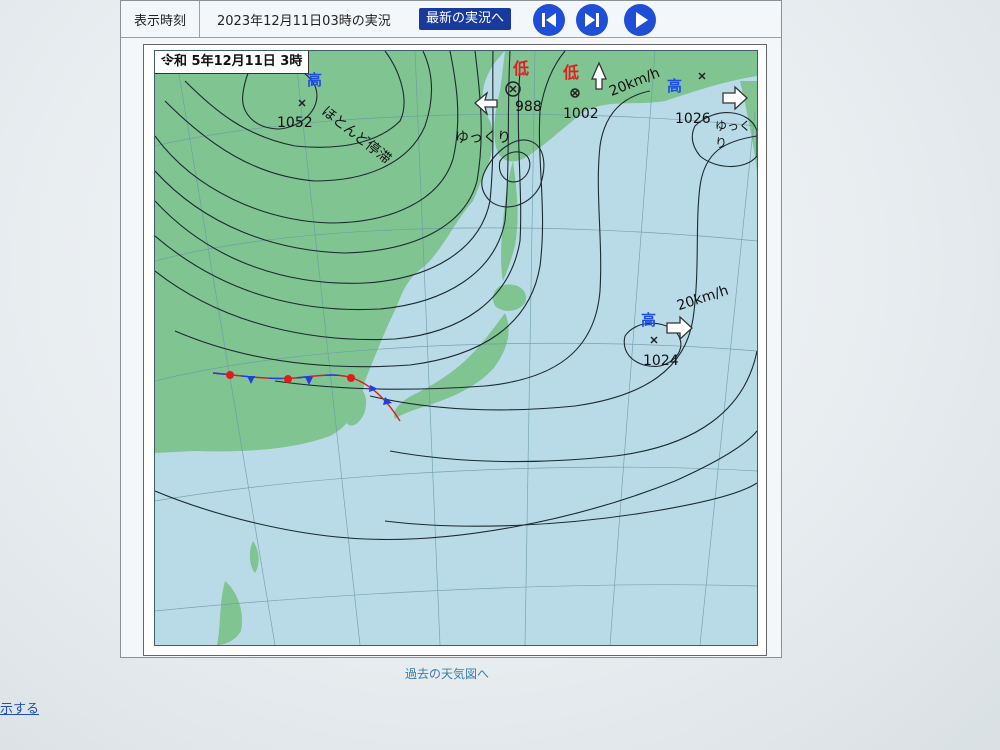  What do you see at coordinates (19, 707) in the screenshot?
I see `display-link: 示する` at bounding box center [19, 707].